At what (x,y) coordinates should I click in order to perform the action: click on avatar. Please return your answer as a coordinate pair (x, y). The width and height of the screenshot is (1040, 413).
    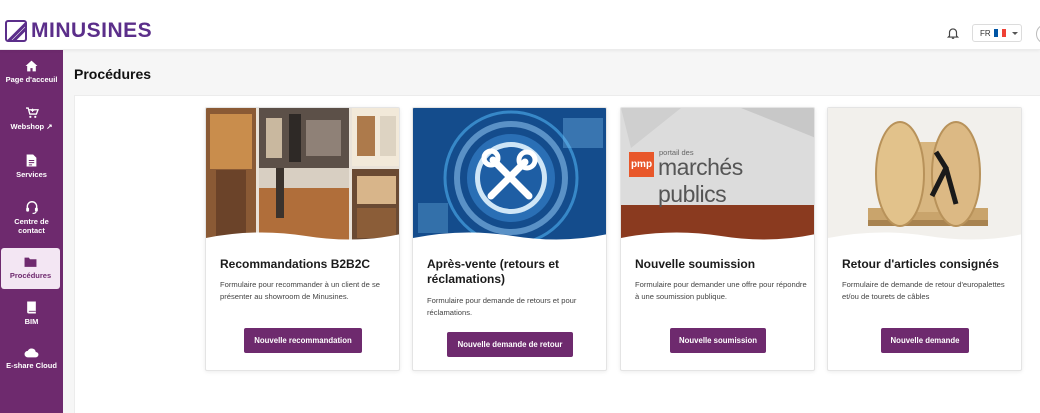
    Looking at the image, I should click on (1038, 34).